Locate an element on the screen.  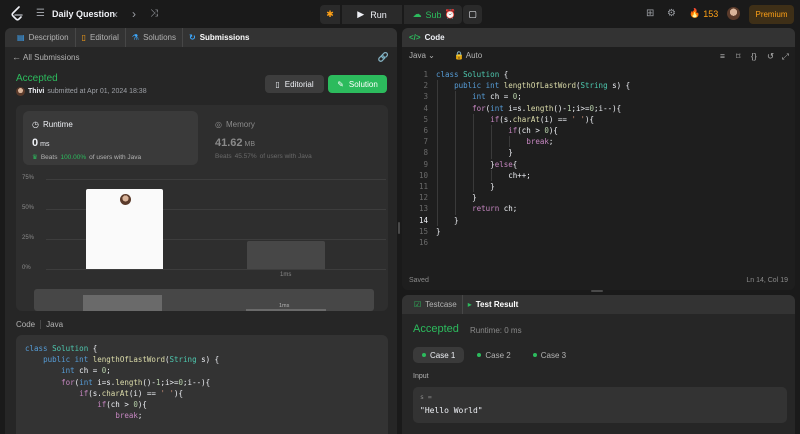
input-label: Input is located at coordinates (421, 376).